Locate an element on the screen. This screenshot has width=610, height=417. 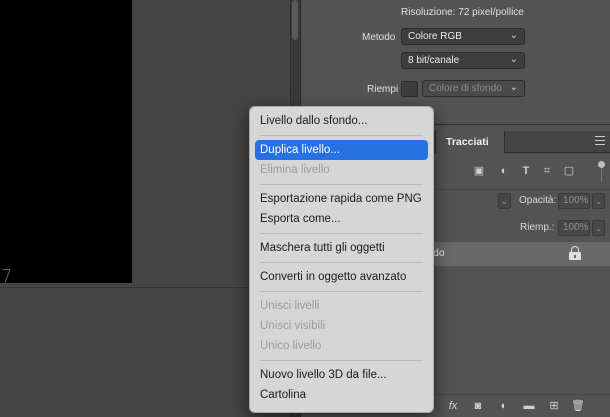
menu-item-elimina-livello: Elimina livello is located at coordinates (295, 170).